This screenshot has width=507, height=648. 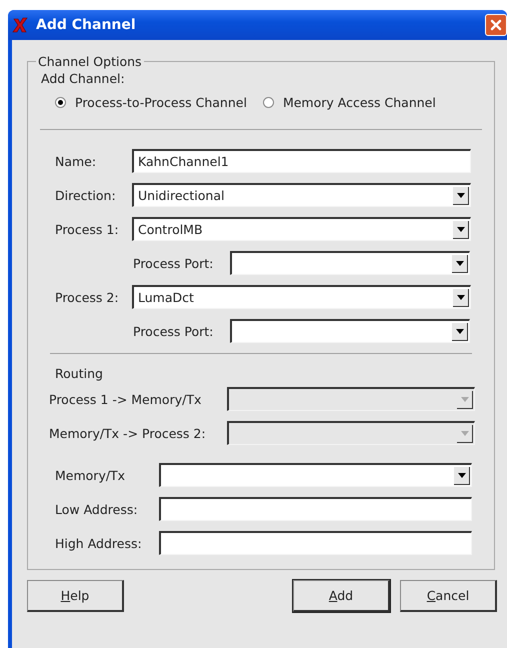 What do you see at coordinates (87, 229) in the screenshot?
I see `field-label: Process 1:` at bounding box center [87, 229].